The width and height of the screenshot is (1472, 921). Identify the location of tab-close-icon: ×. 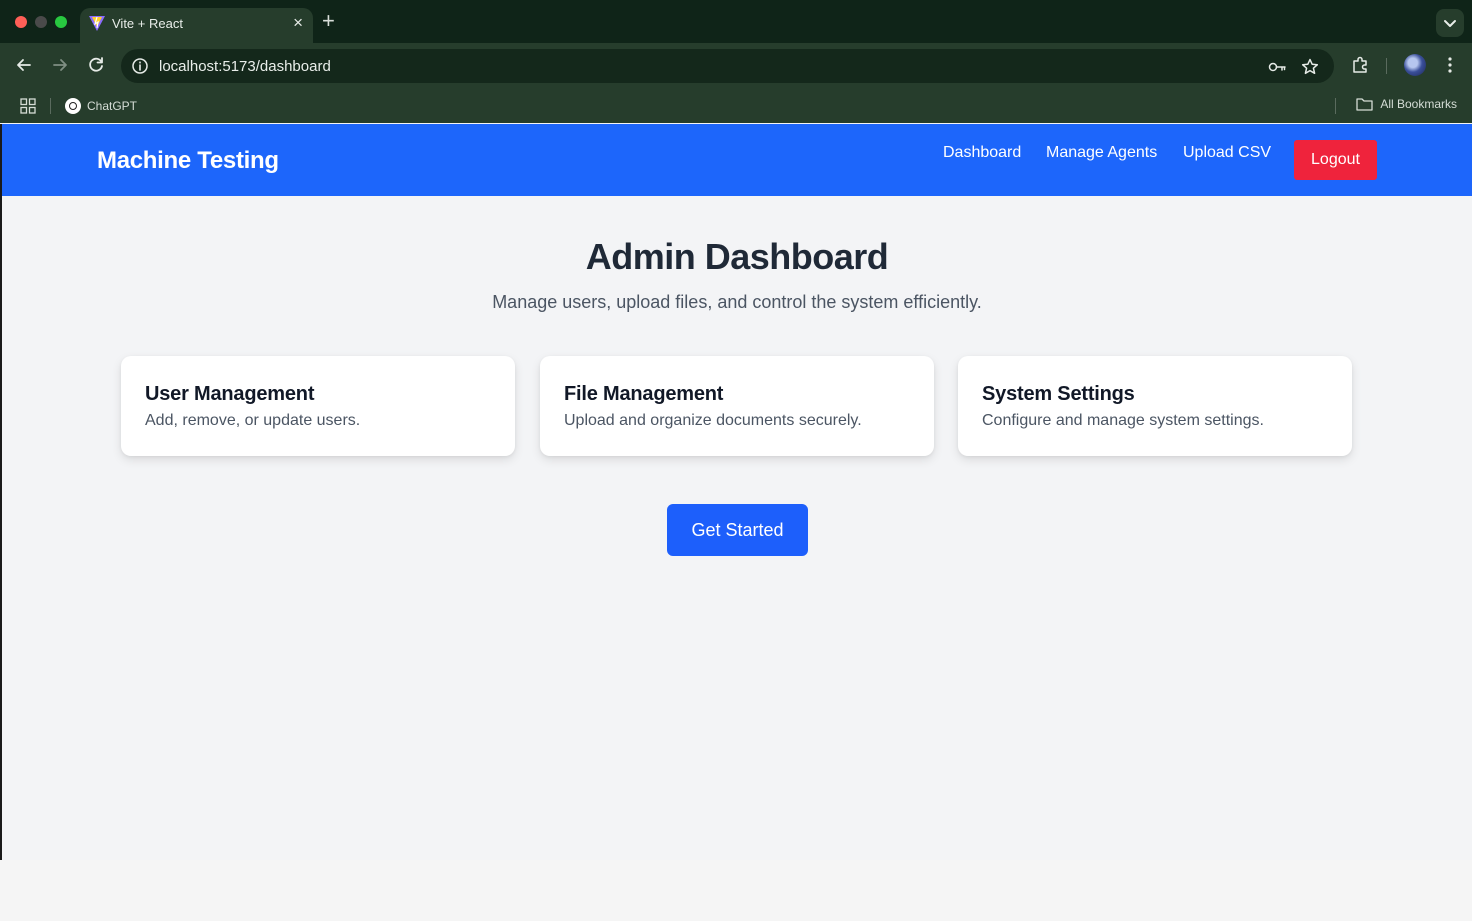
(298, 23).